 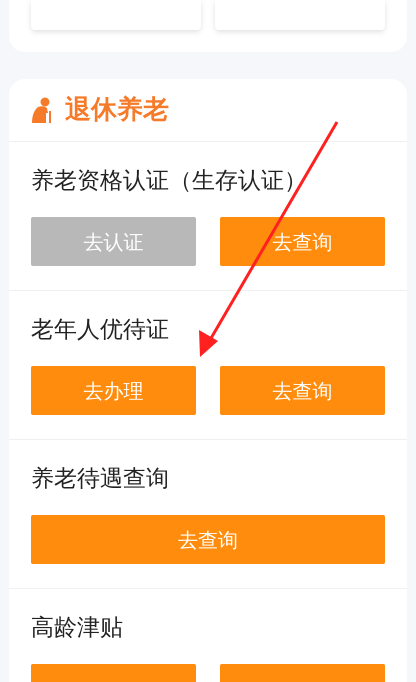 I want to click on section-title: 退休养老, so click(x=117, y=110).